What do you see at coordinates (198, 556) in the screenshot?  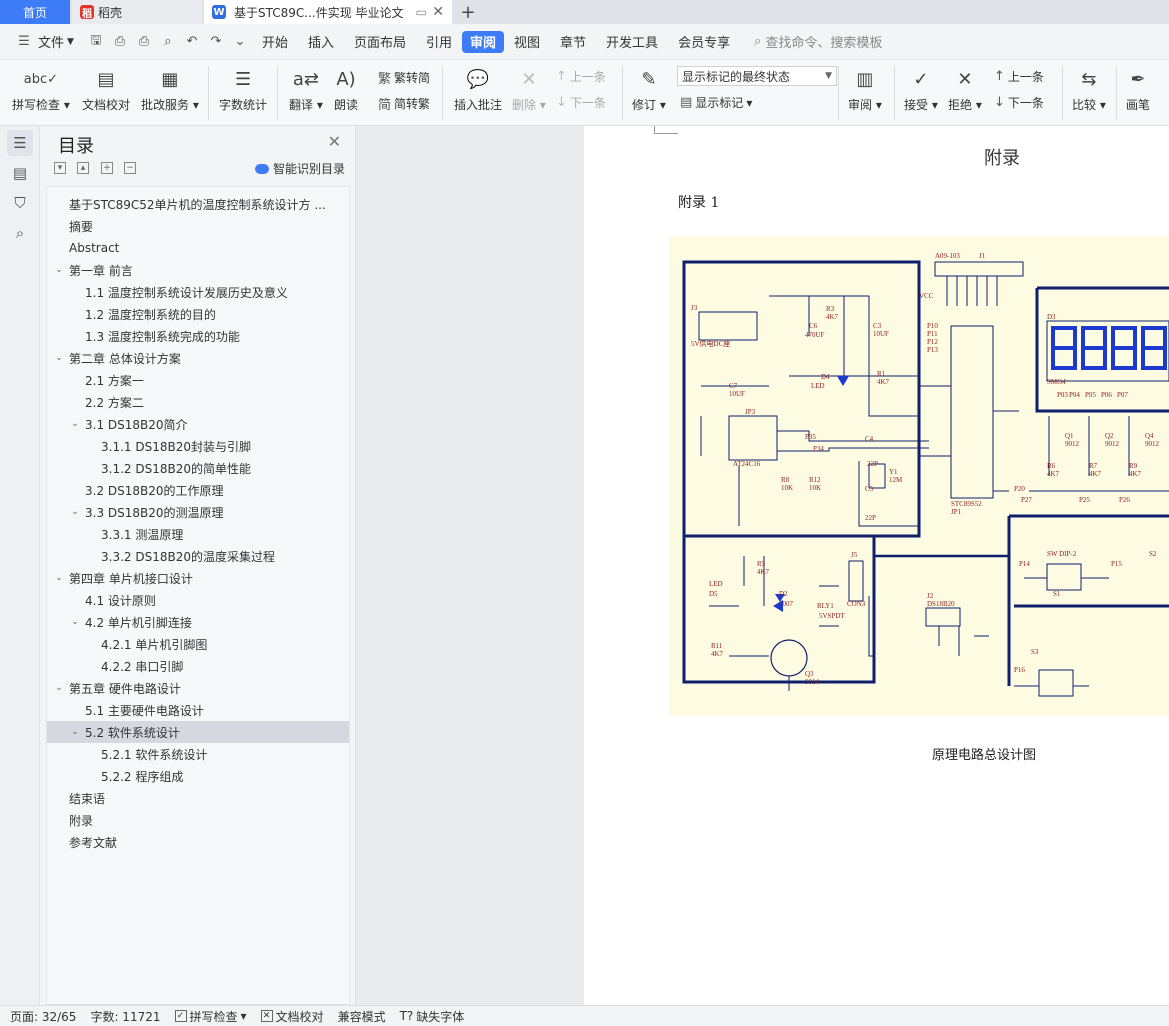 I see `toc-item: 3.3.2 DS18B20的温度采集过程` at bounding box center [198, 556].